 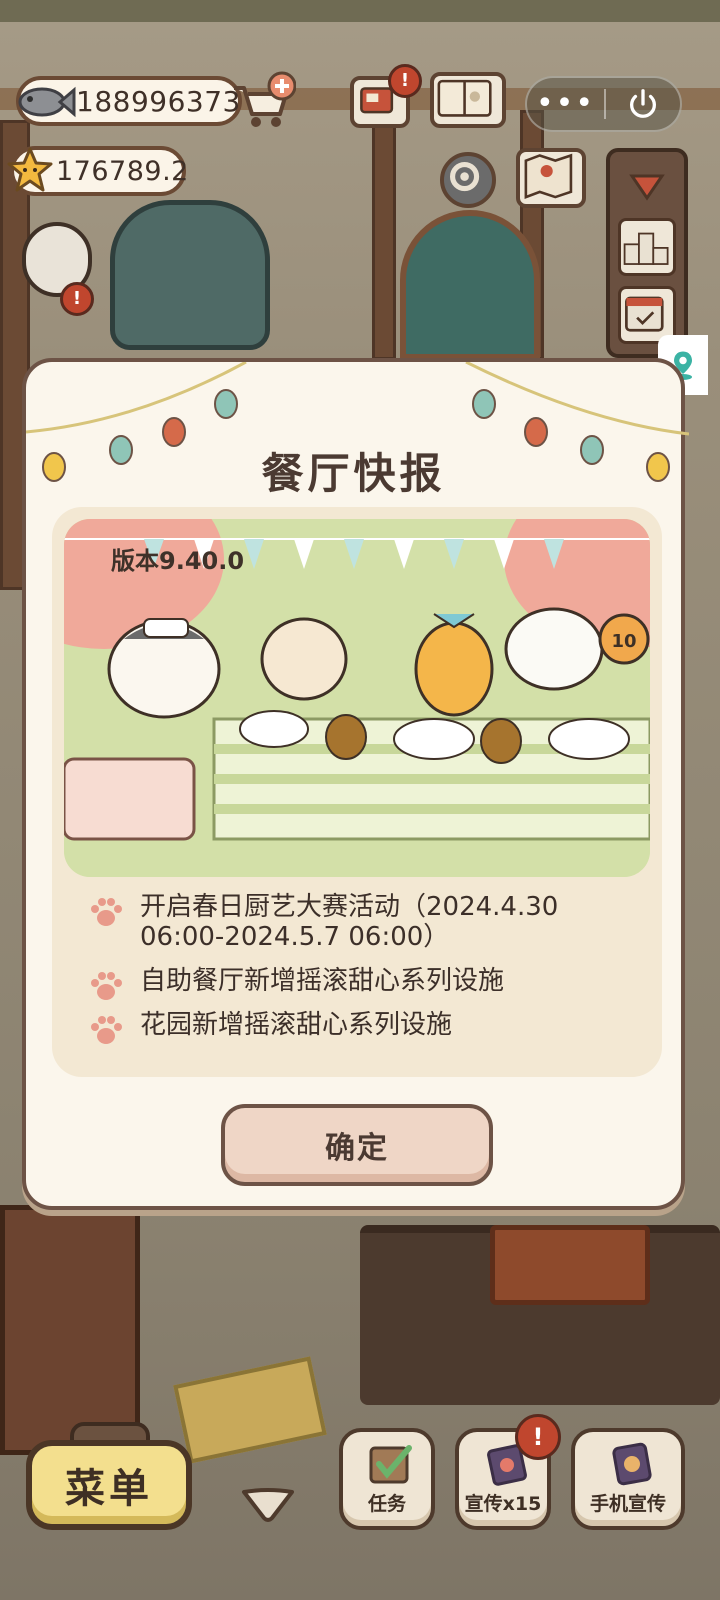 I want to click on task-label: 任务, so click(x=386, y=1504).